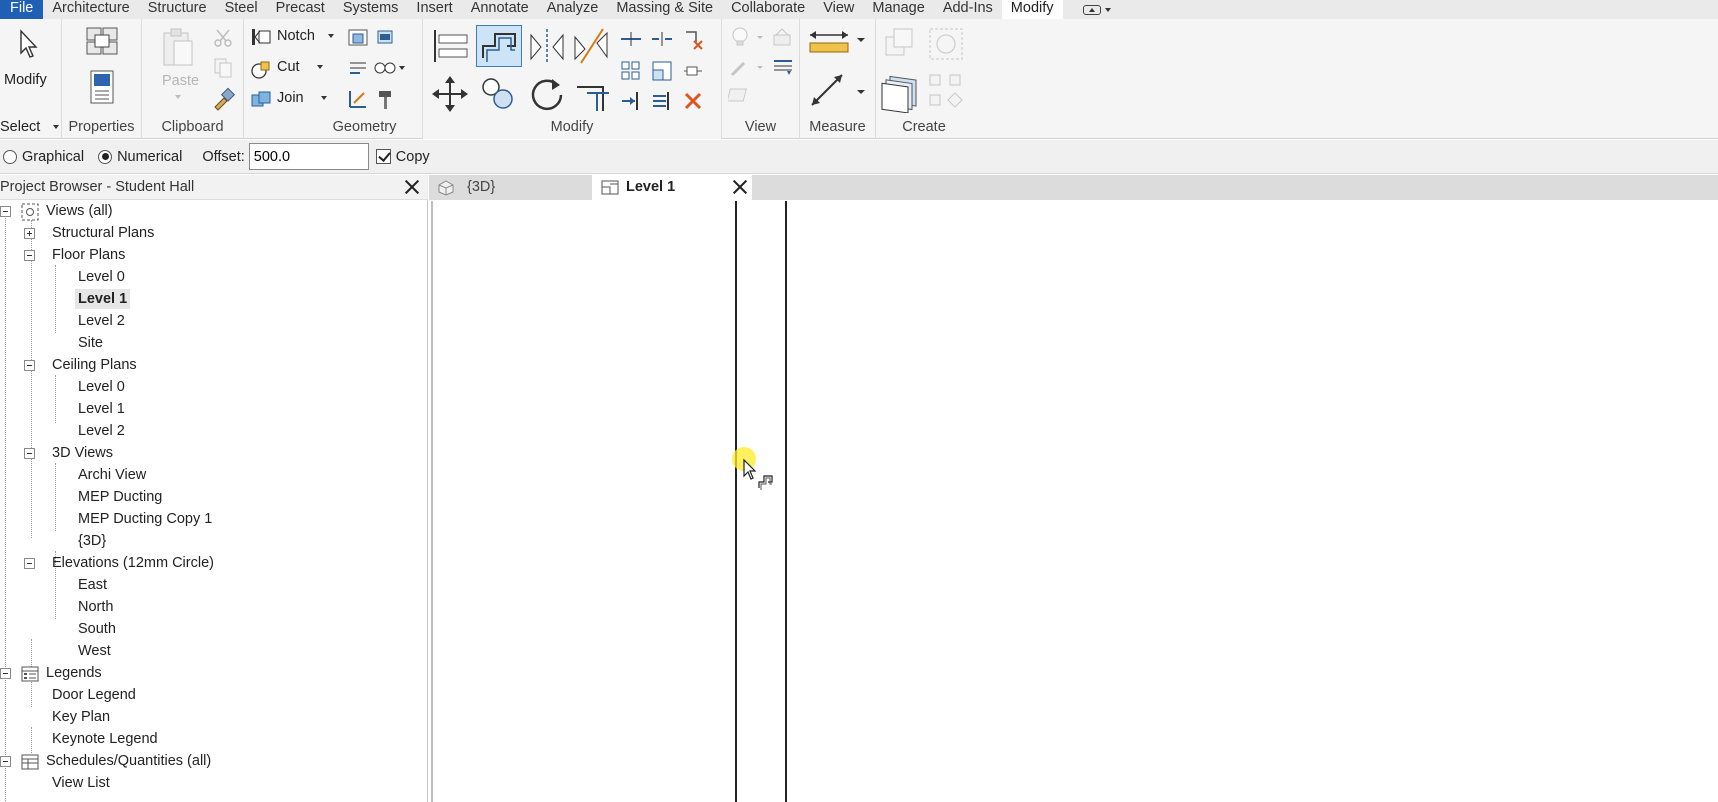 The height and width of the screenshot is (802, 1718). I want to click on select-dropdown: Select, so click(30, 127).